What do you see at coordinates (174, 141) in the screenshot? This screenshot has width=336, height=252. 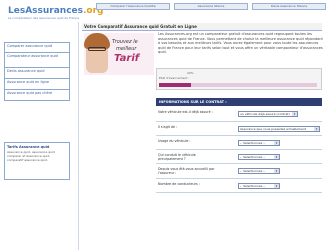 I see `form-label-usage: Usage du véhicule :` at bounding box center [174, 141].